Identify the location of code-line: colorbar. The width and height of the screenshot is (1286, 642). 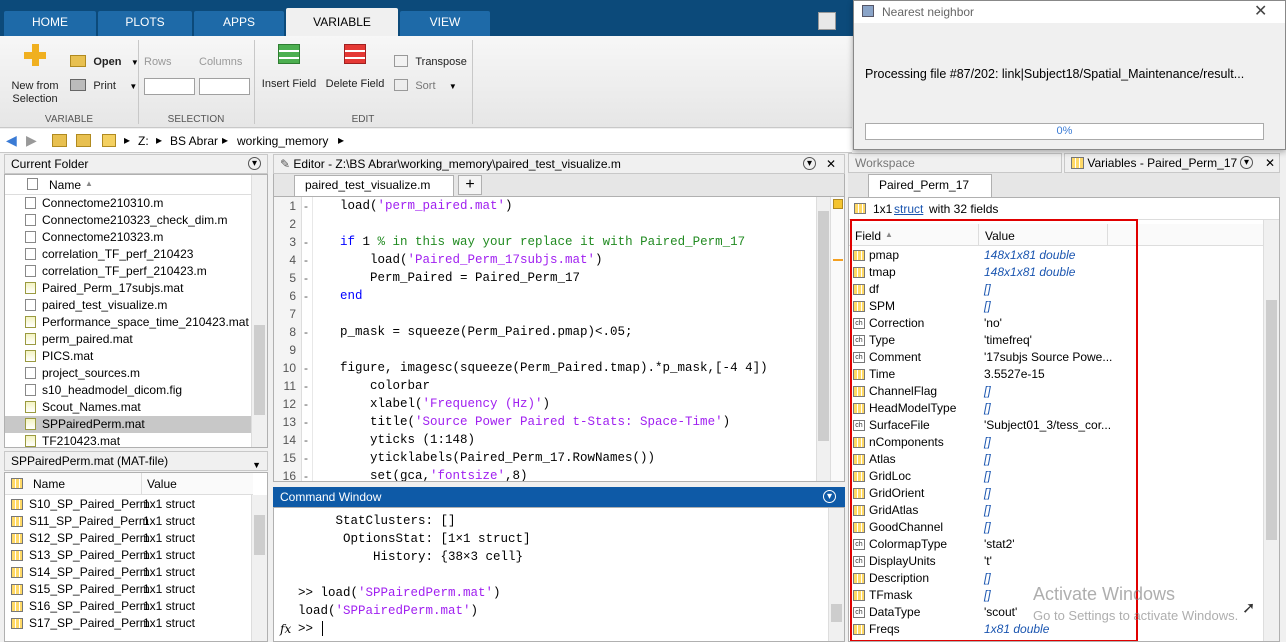
(385, 386).